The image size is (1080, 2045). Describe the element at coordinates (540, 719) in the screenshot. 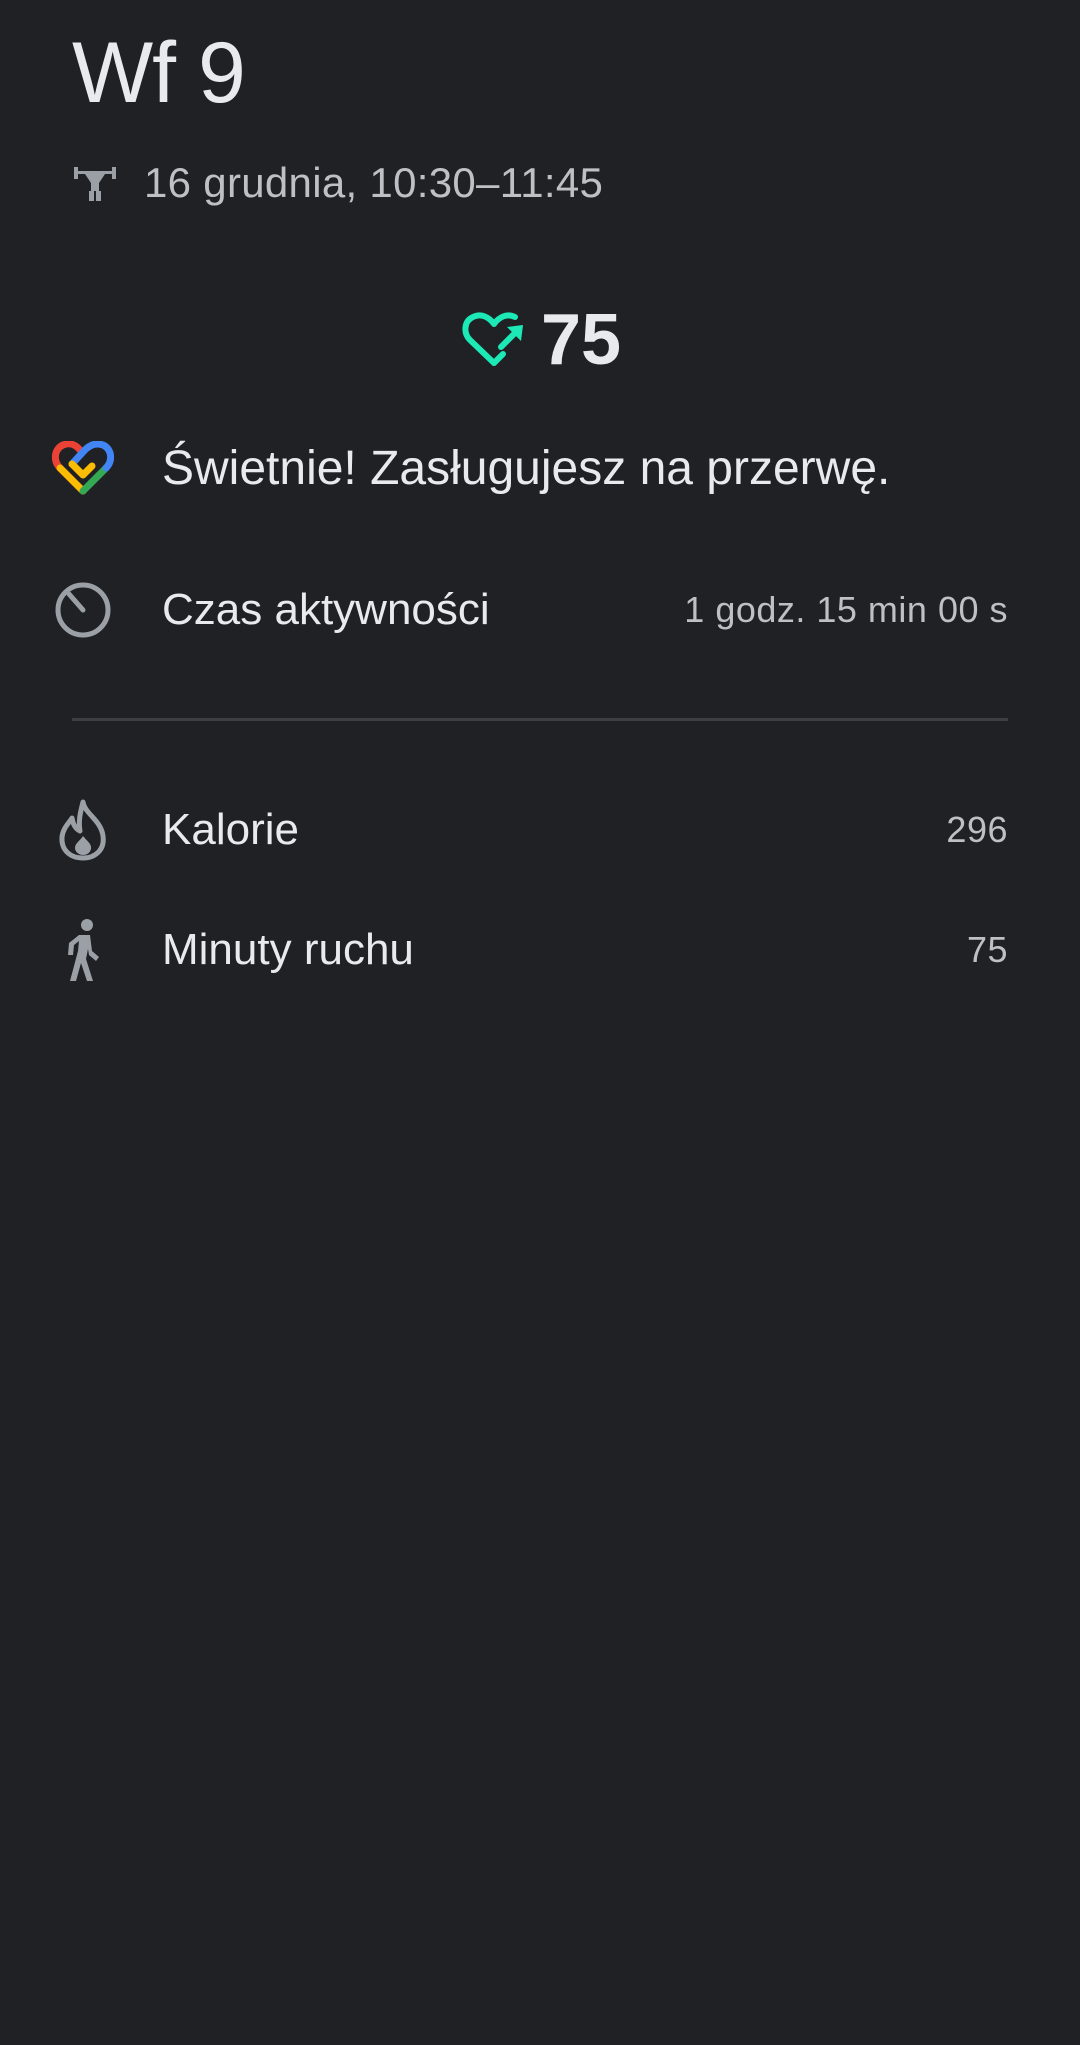

I see `divider` at that location.